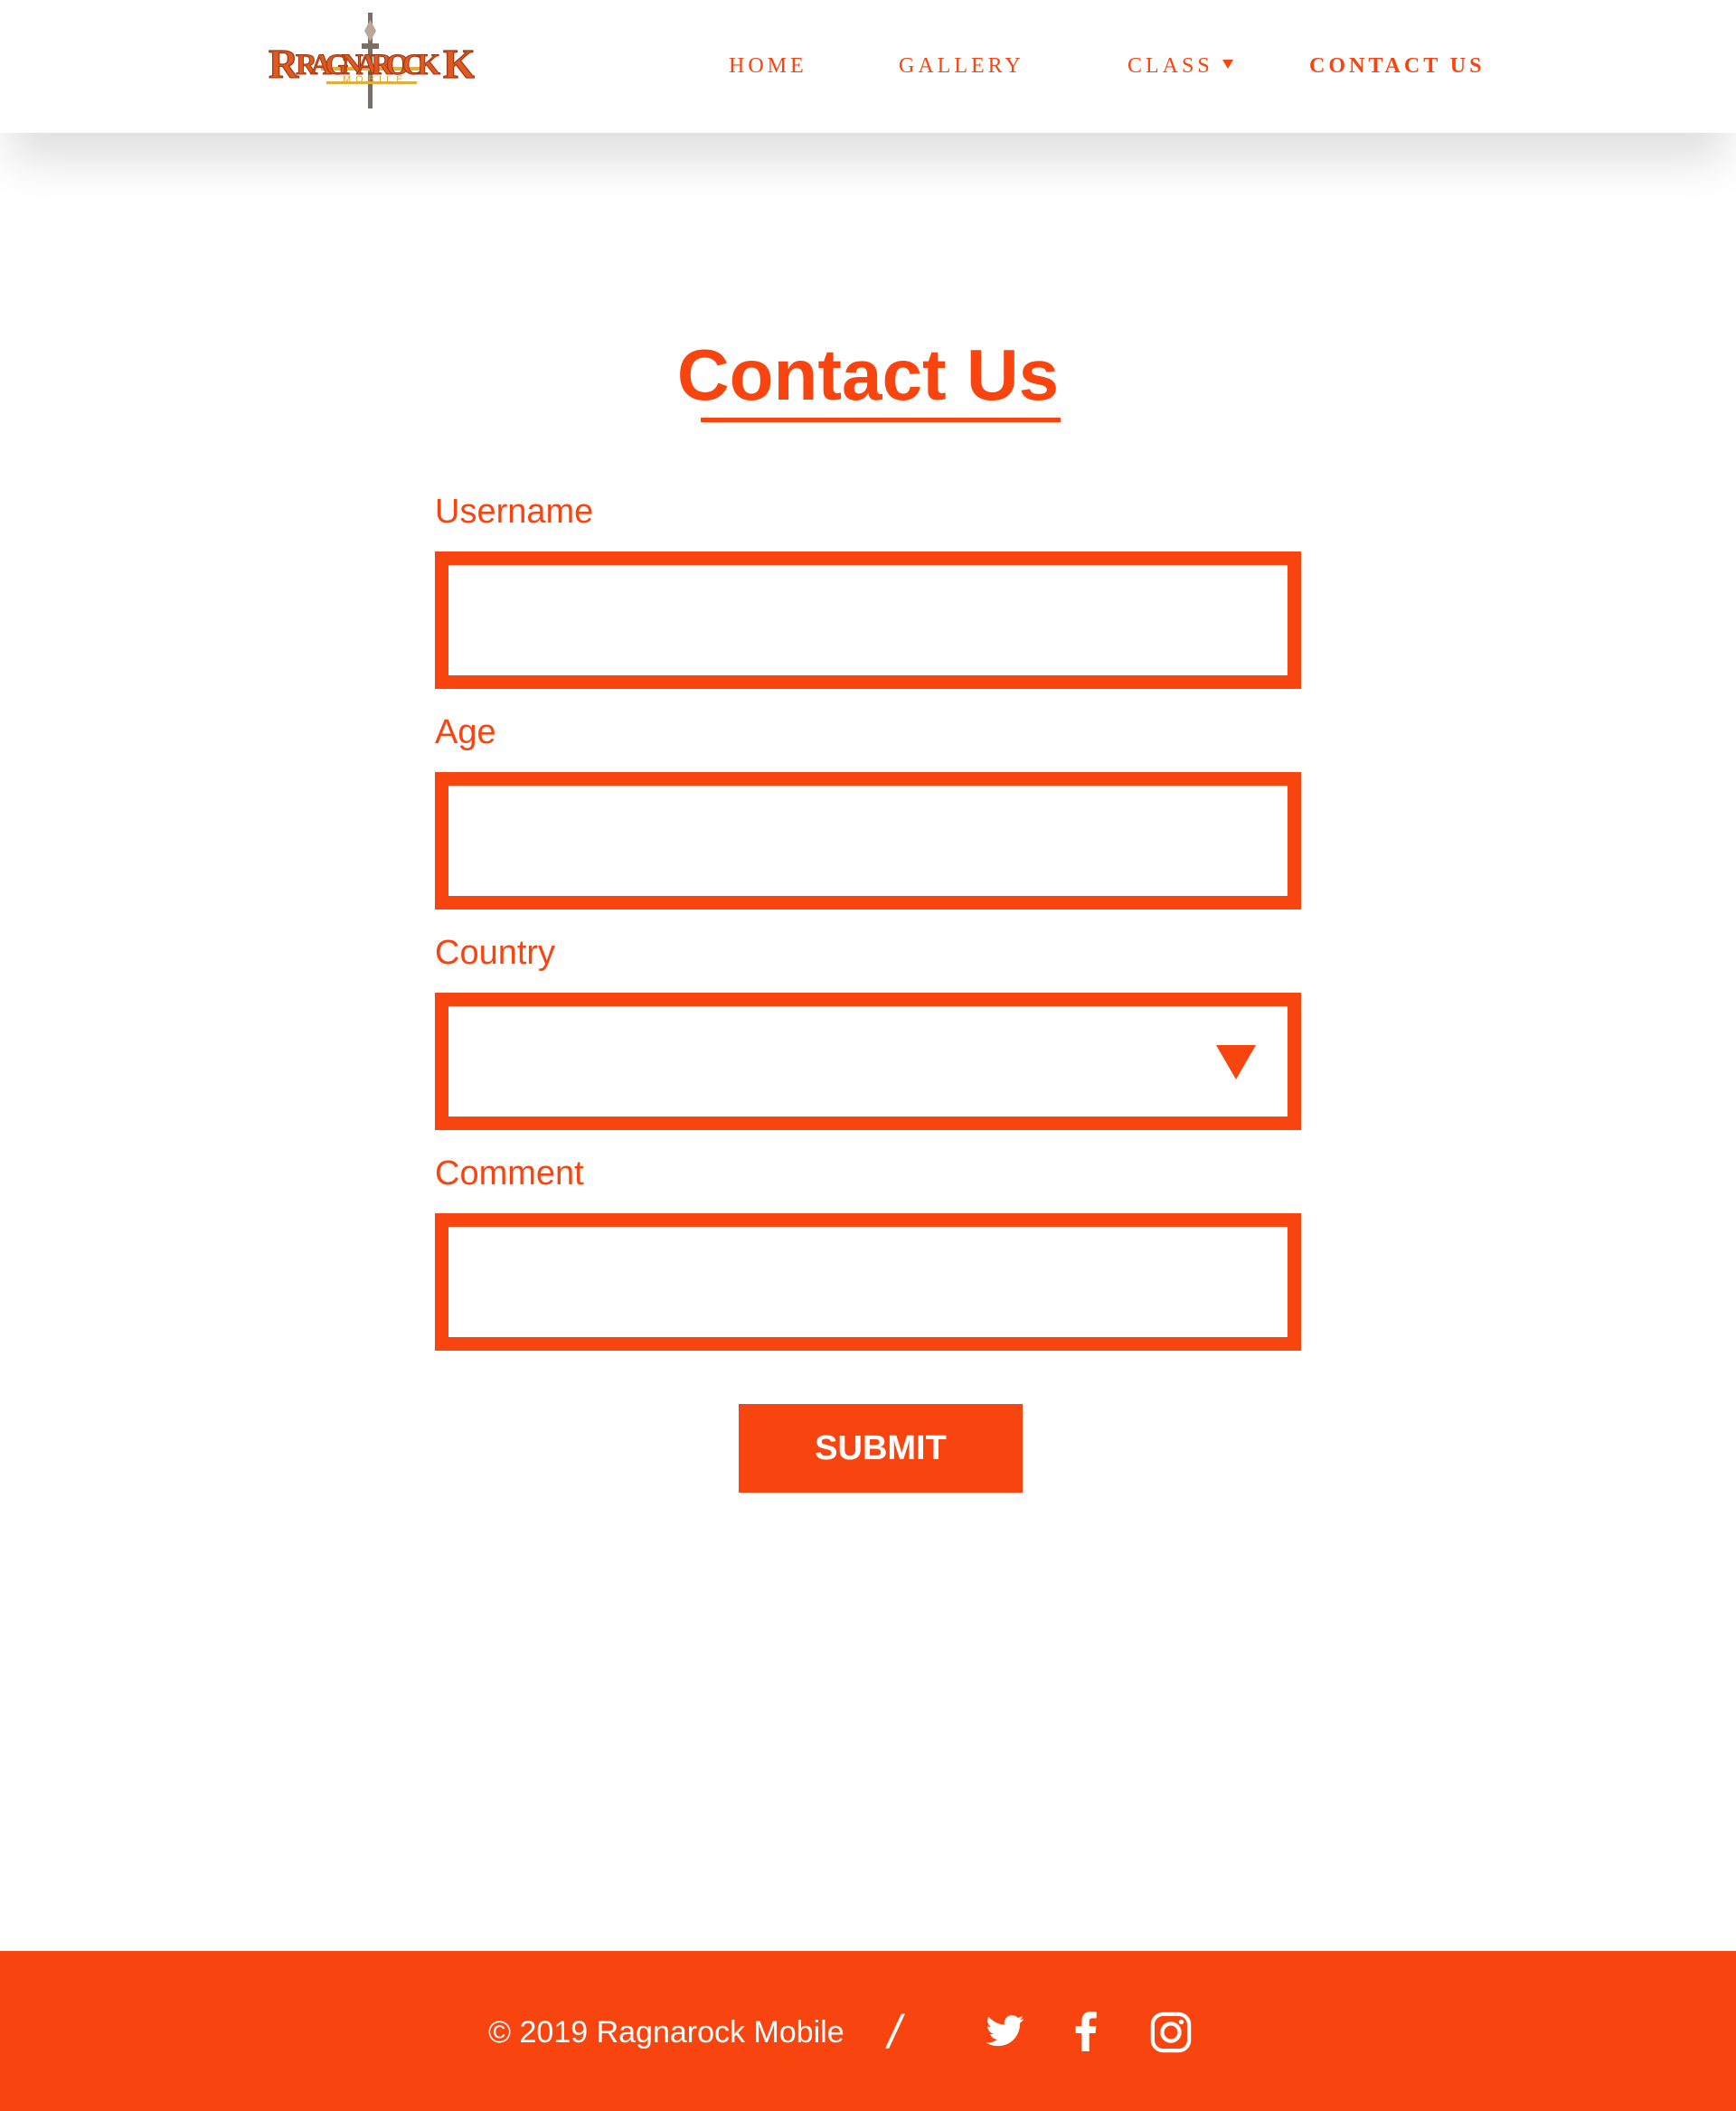 This screenshot has height=2111, width=1736. Describe the element at coordinates (1236, 1062) in the screenshot. I see `dropdown-arrow-icon` at that location.